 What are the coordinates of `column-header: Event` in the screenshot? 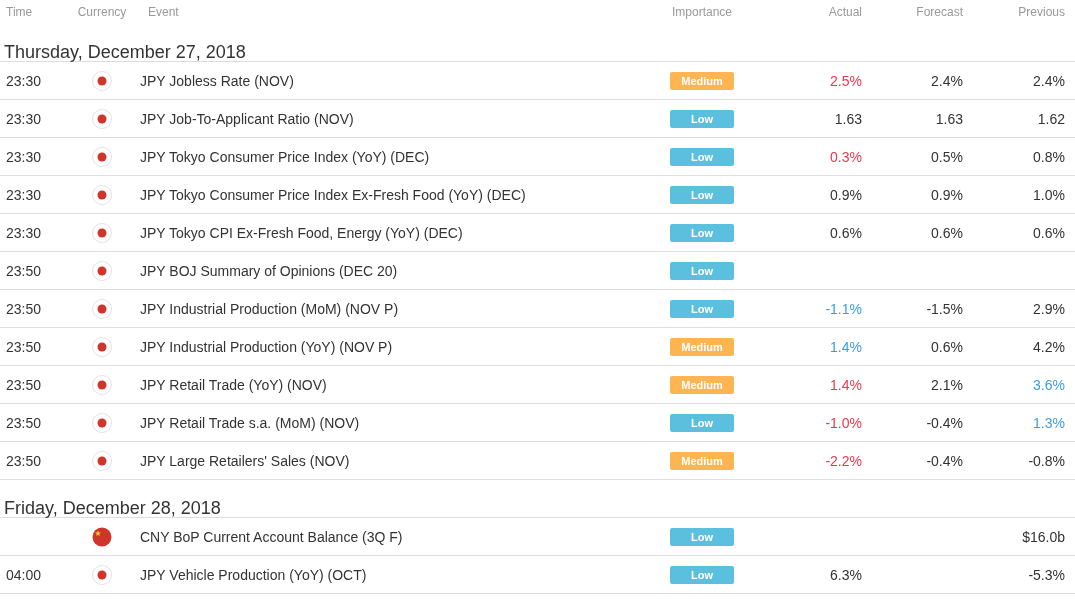 It's located at (163, 12).